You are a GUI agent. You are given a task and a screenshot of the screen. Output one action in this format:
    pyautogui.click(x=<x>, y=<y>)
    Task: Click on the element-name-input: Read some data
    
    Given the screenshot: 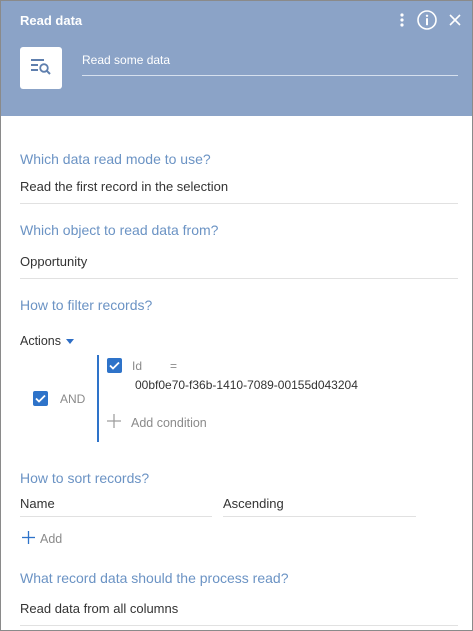 What is the action you would take?
    pyautogui.click(x=270, y=64)
    